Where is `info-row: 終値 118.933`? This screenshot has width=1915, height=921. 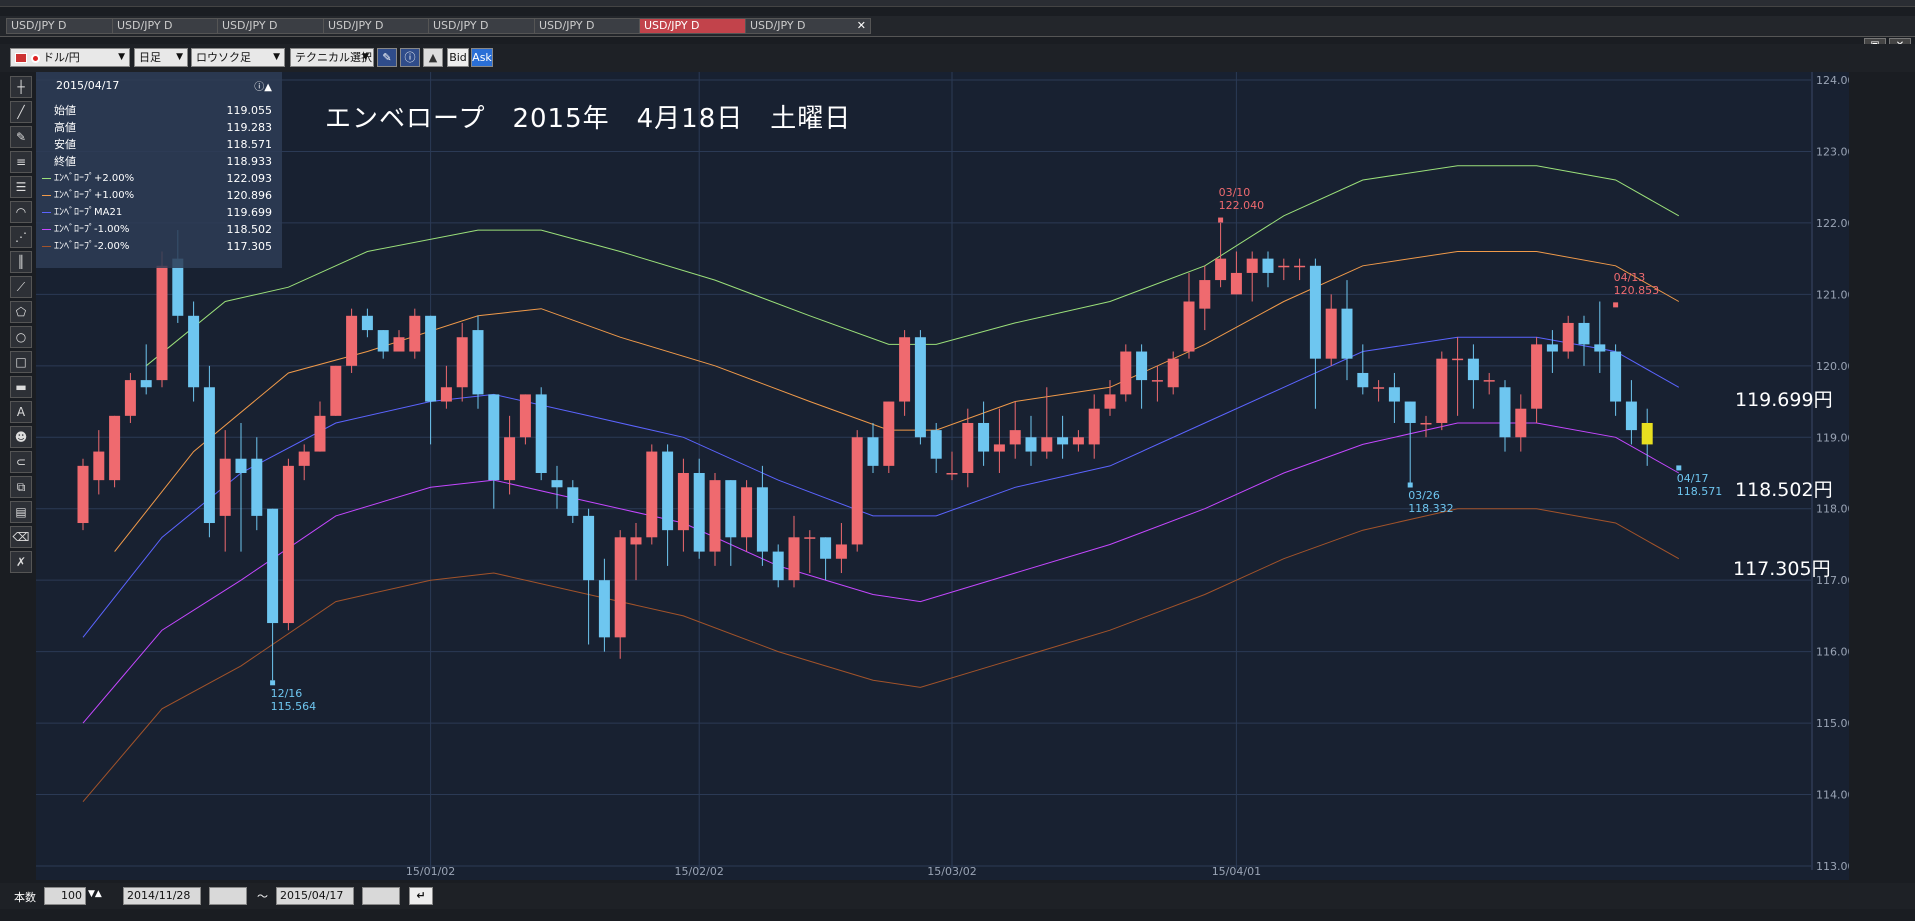 info-row: 終値 118.933 is located at coordinates (159, 161).